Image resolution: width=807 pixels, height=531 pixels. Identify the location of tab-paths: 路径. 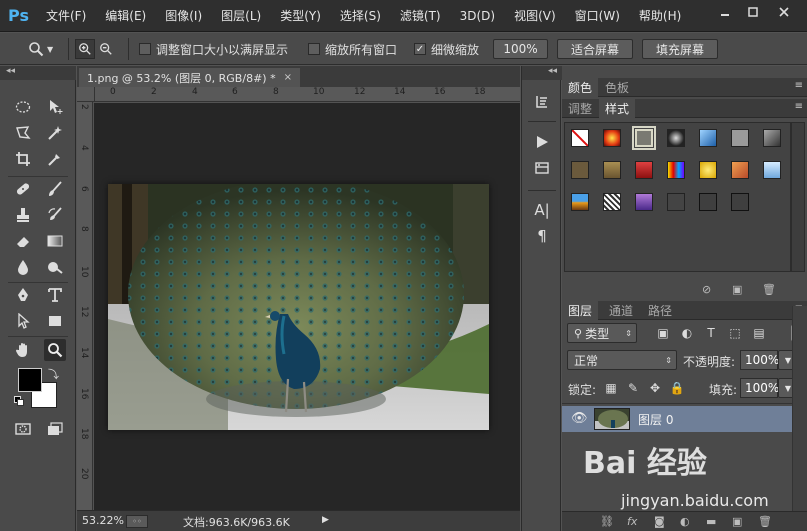
(660, 310).